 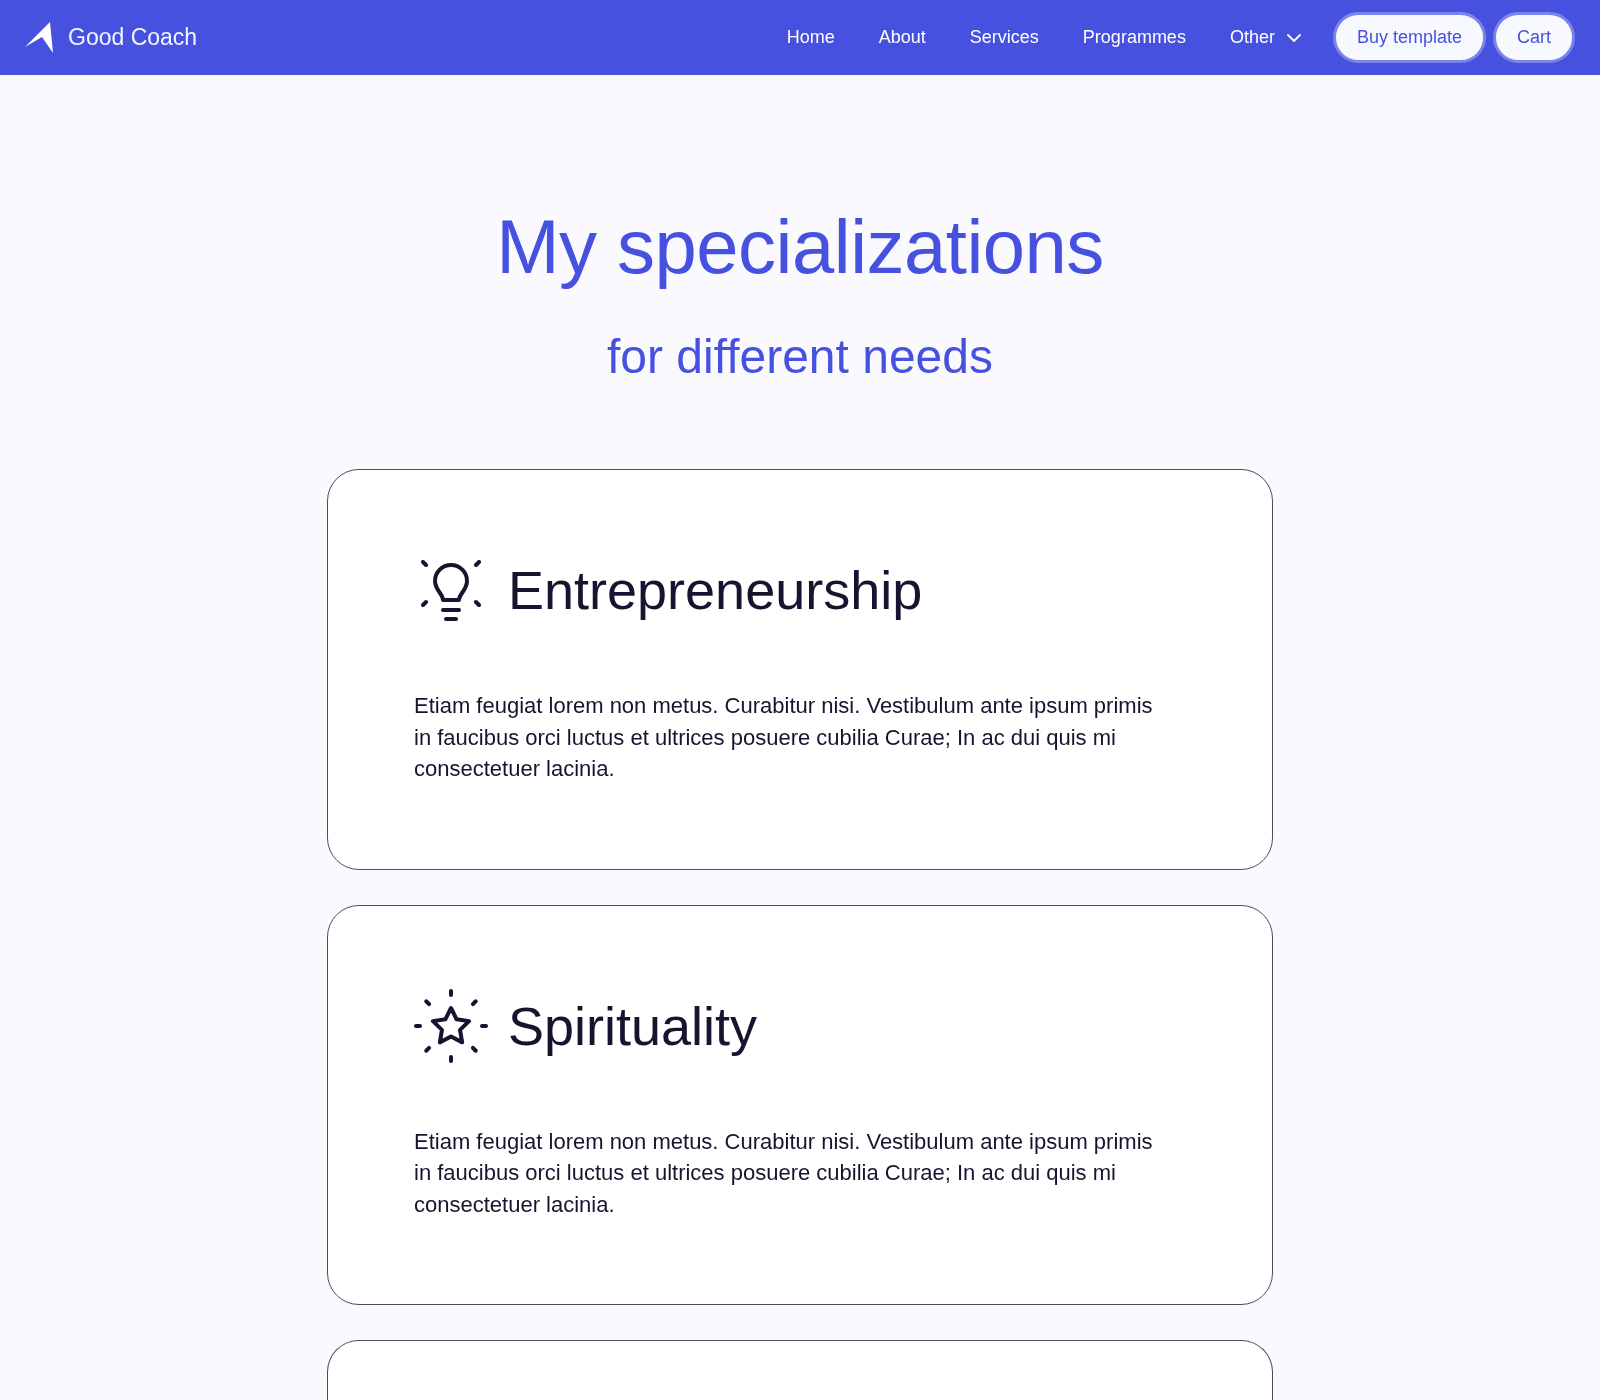 What do you see at coordinates (111, 37) in the screenshot?
I see `brand-link: Good Coach` at bounding box center [111, 37].